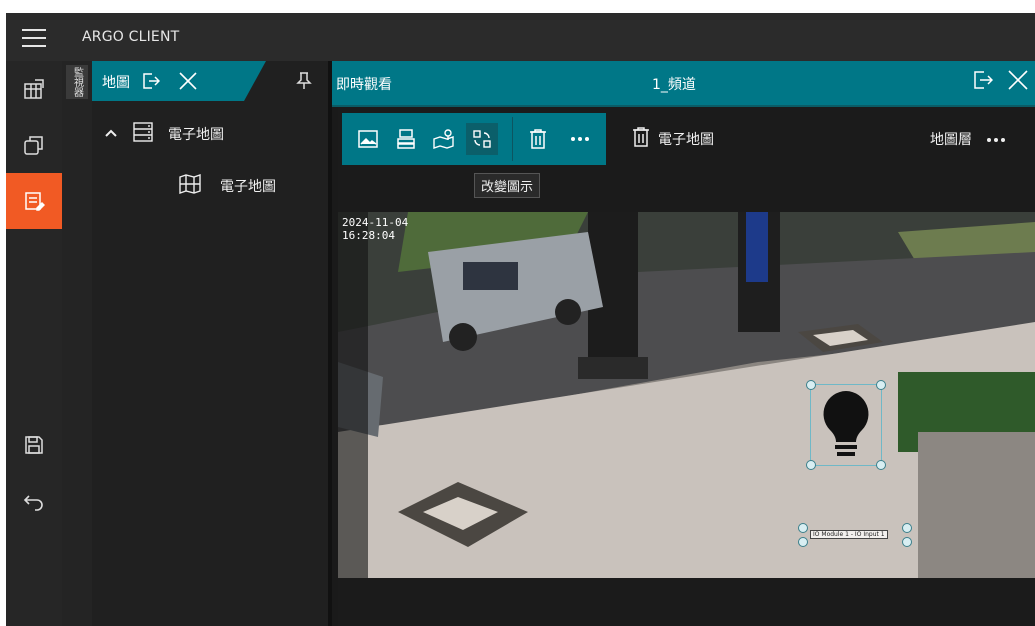 This screenshot has height=626, width=1035. What do you see at coordinates (77, 343) in the screenshot?
I see `side-tab: 監視器` at bounding box center [77, 343].